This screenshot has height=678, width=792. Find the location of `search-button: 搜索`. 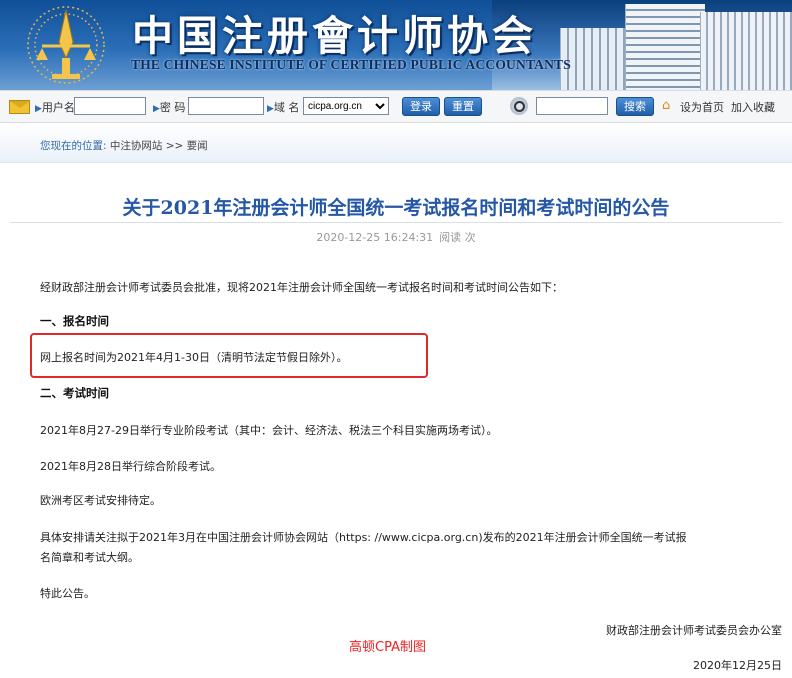

search-button: 搜索 is located at coordinates (635, 106).